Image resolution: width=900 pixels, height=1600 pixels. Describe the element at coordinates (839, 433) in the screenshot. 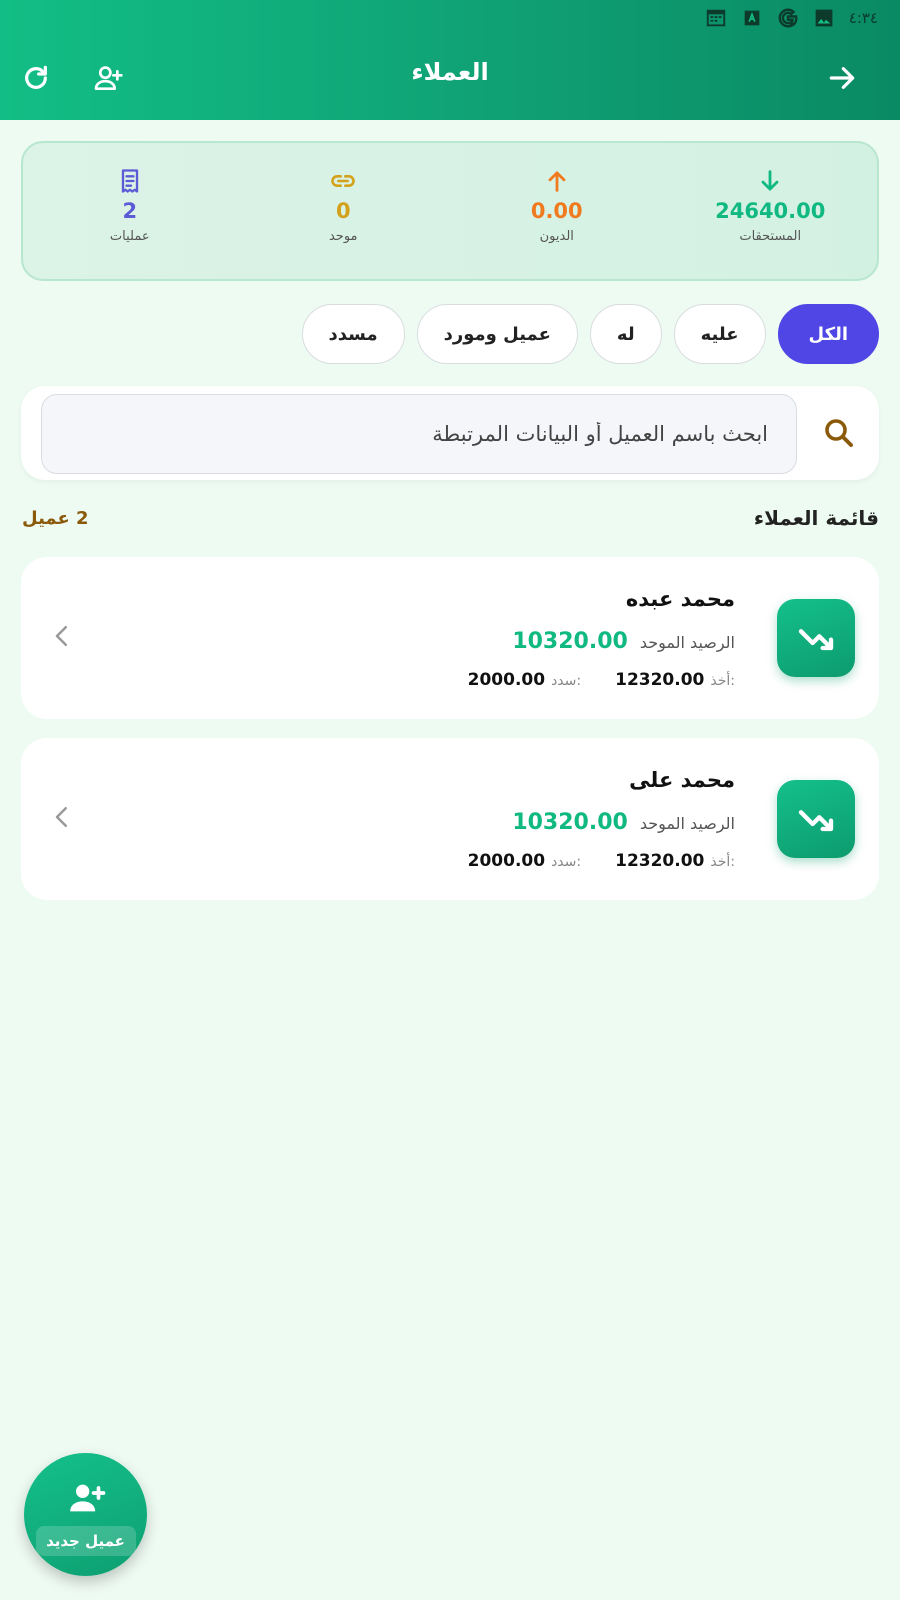

I see `search-icon` at that location.